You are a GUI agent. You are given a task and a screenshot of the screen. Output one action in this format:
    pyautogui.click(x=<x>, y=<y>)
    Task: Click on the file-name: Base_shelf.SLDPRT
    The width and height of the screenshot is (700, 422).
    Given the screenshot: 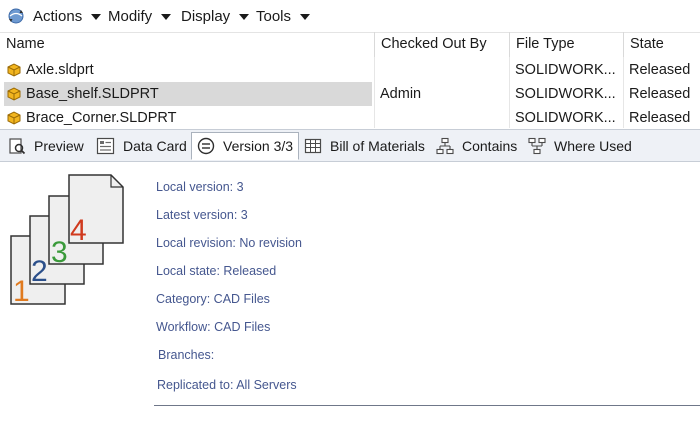 What is the action you would take?
    pyautogui.click(x=92, y=94)
    